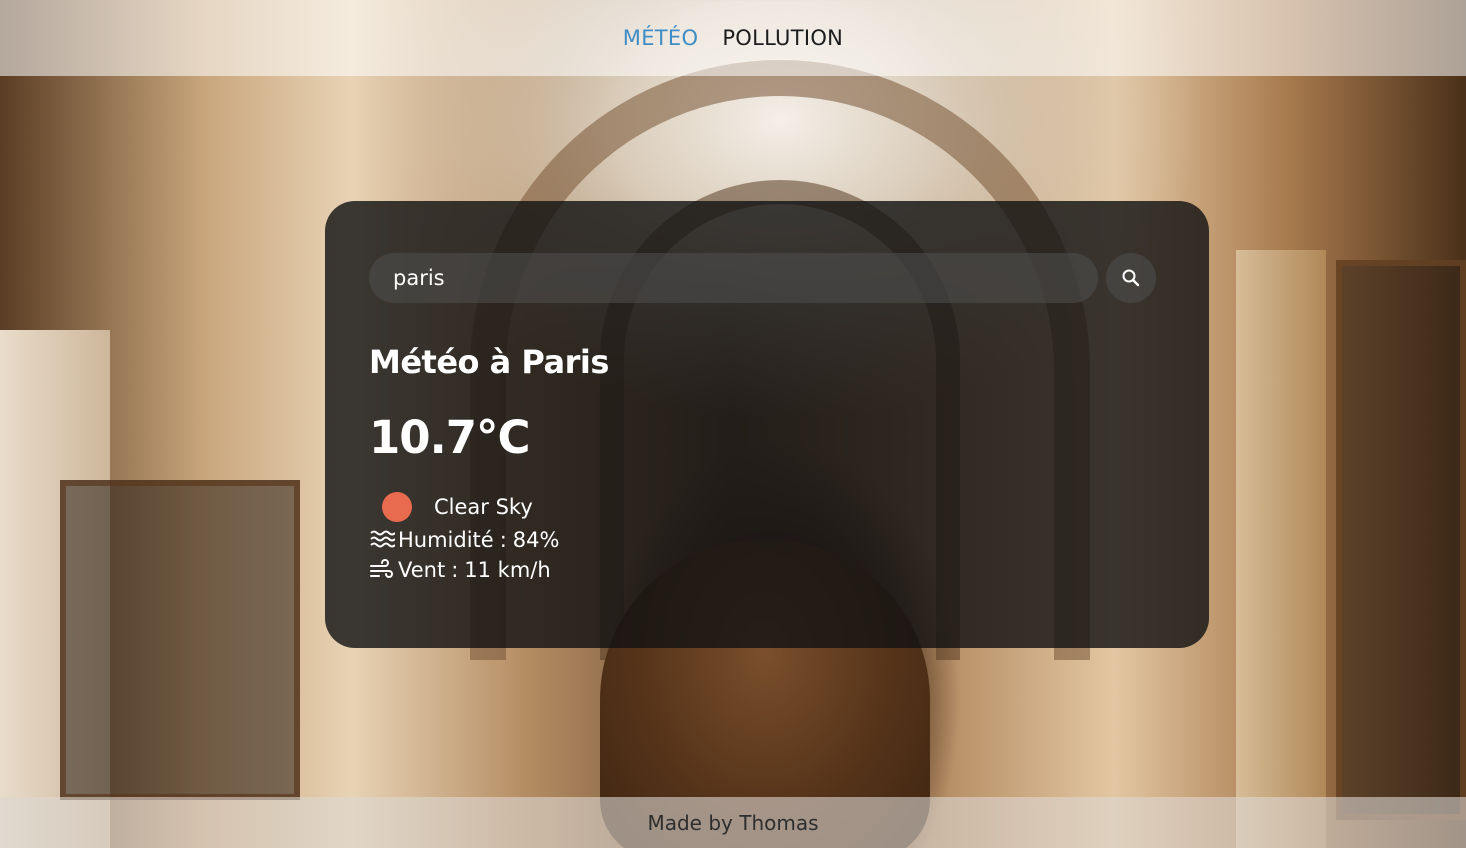  I want to click on humidity-label: Humidité, so click(446, 540).